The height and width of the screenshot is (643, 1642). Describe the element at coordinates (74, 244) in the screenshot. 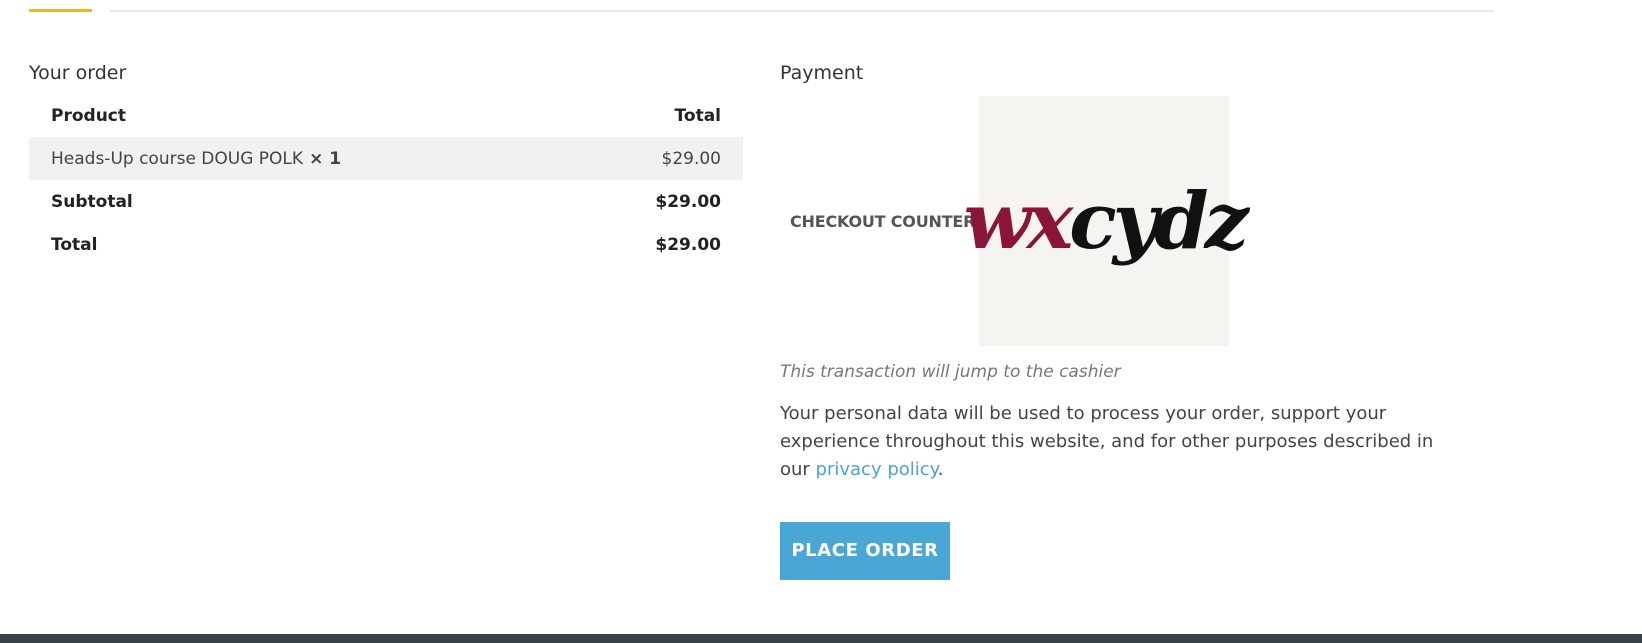

I see `total-label: Total` at that location.